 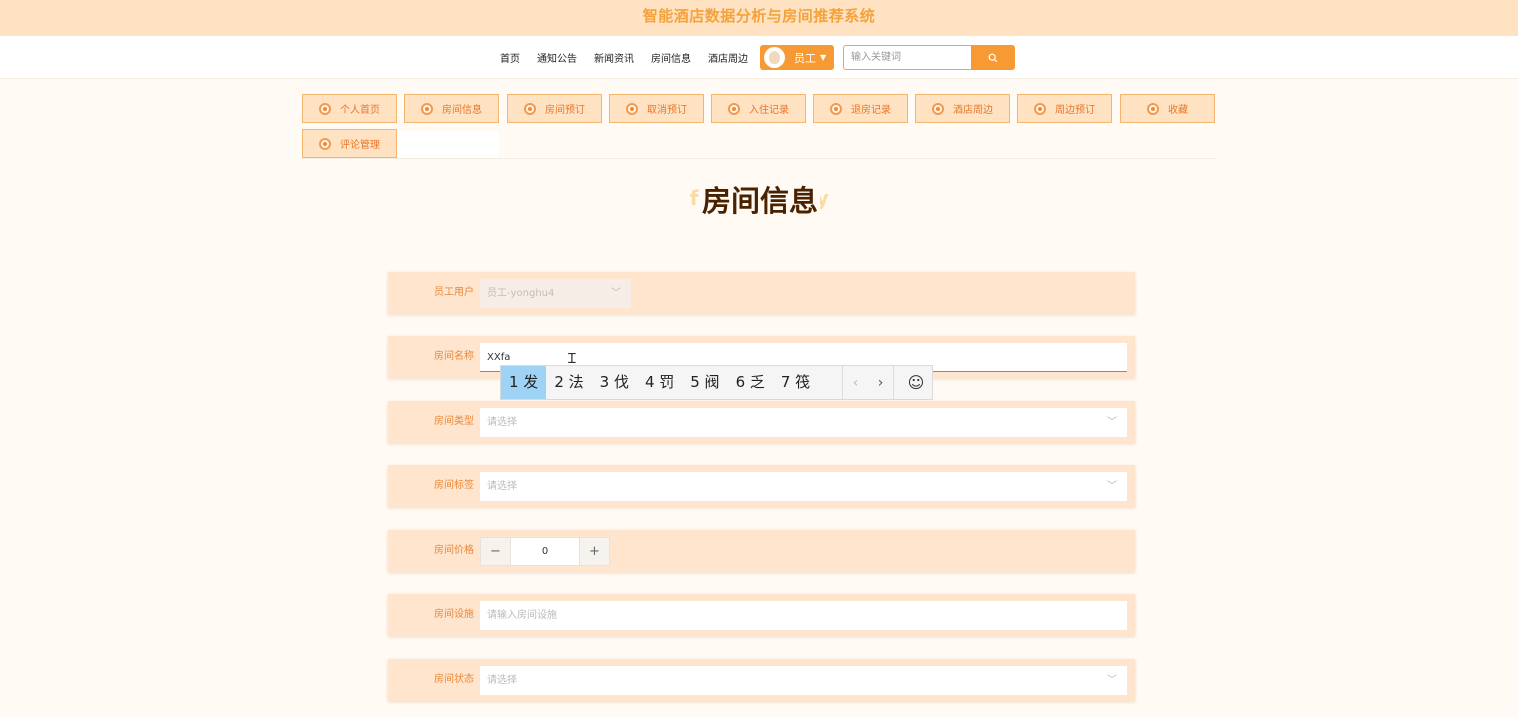 What do you see at coordinates (728, 57) in the screenshot?
I see `nav-link-surroundings: 酒店周边` at bounding box center [728, 57].